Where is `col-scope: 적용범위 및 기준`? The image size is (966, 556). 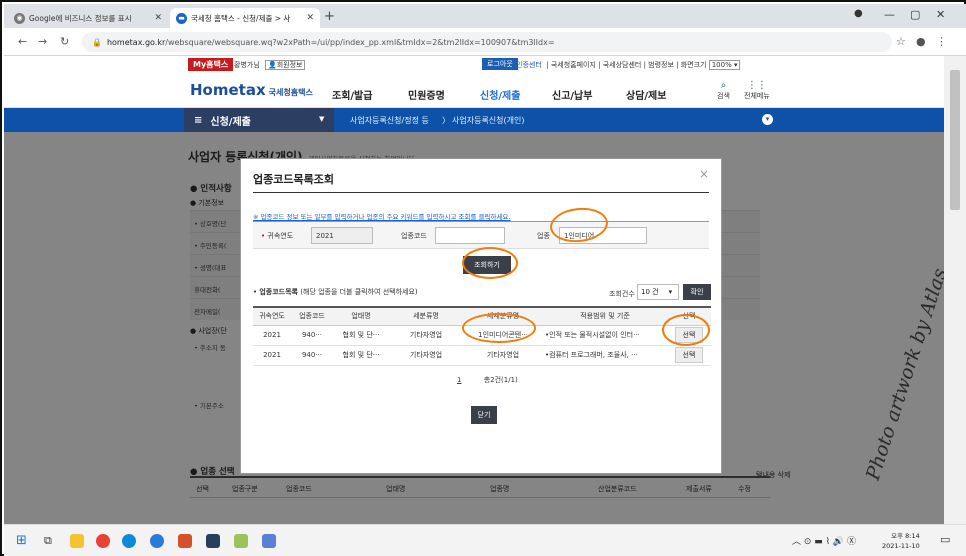 col-scope: 적용범위 및 기준 is located at coordinates (605, 316).